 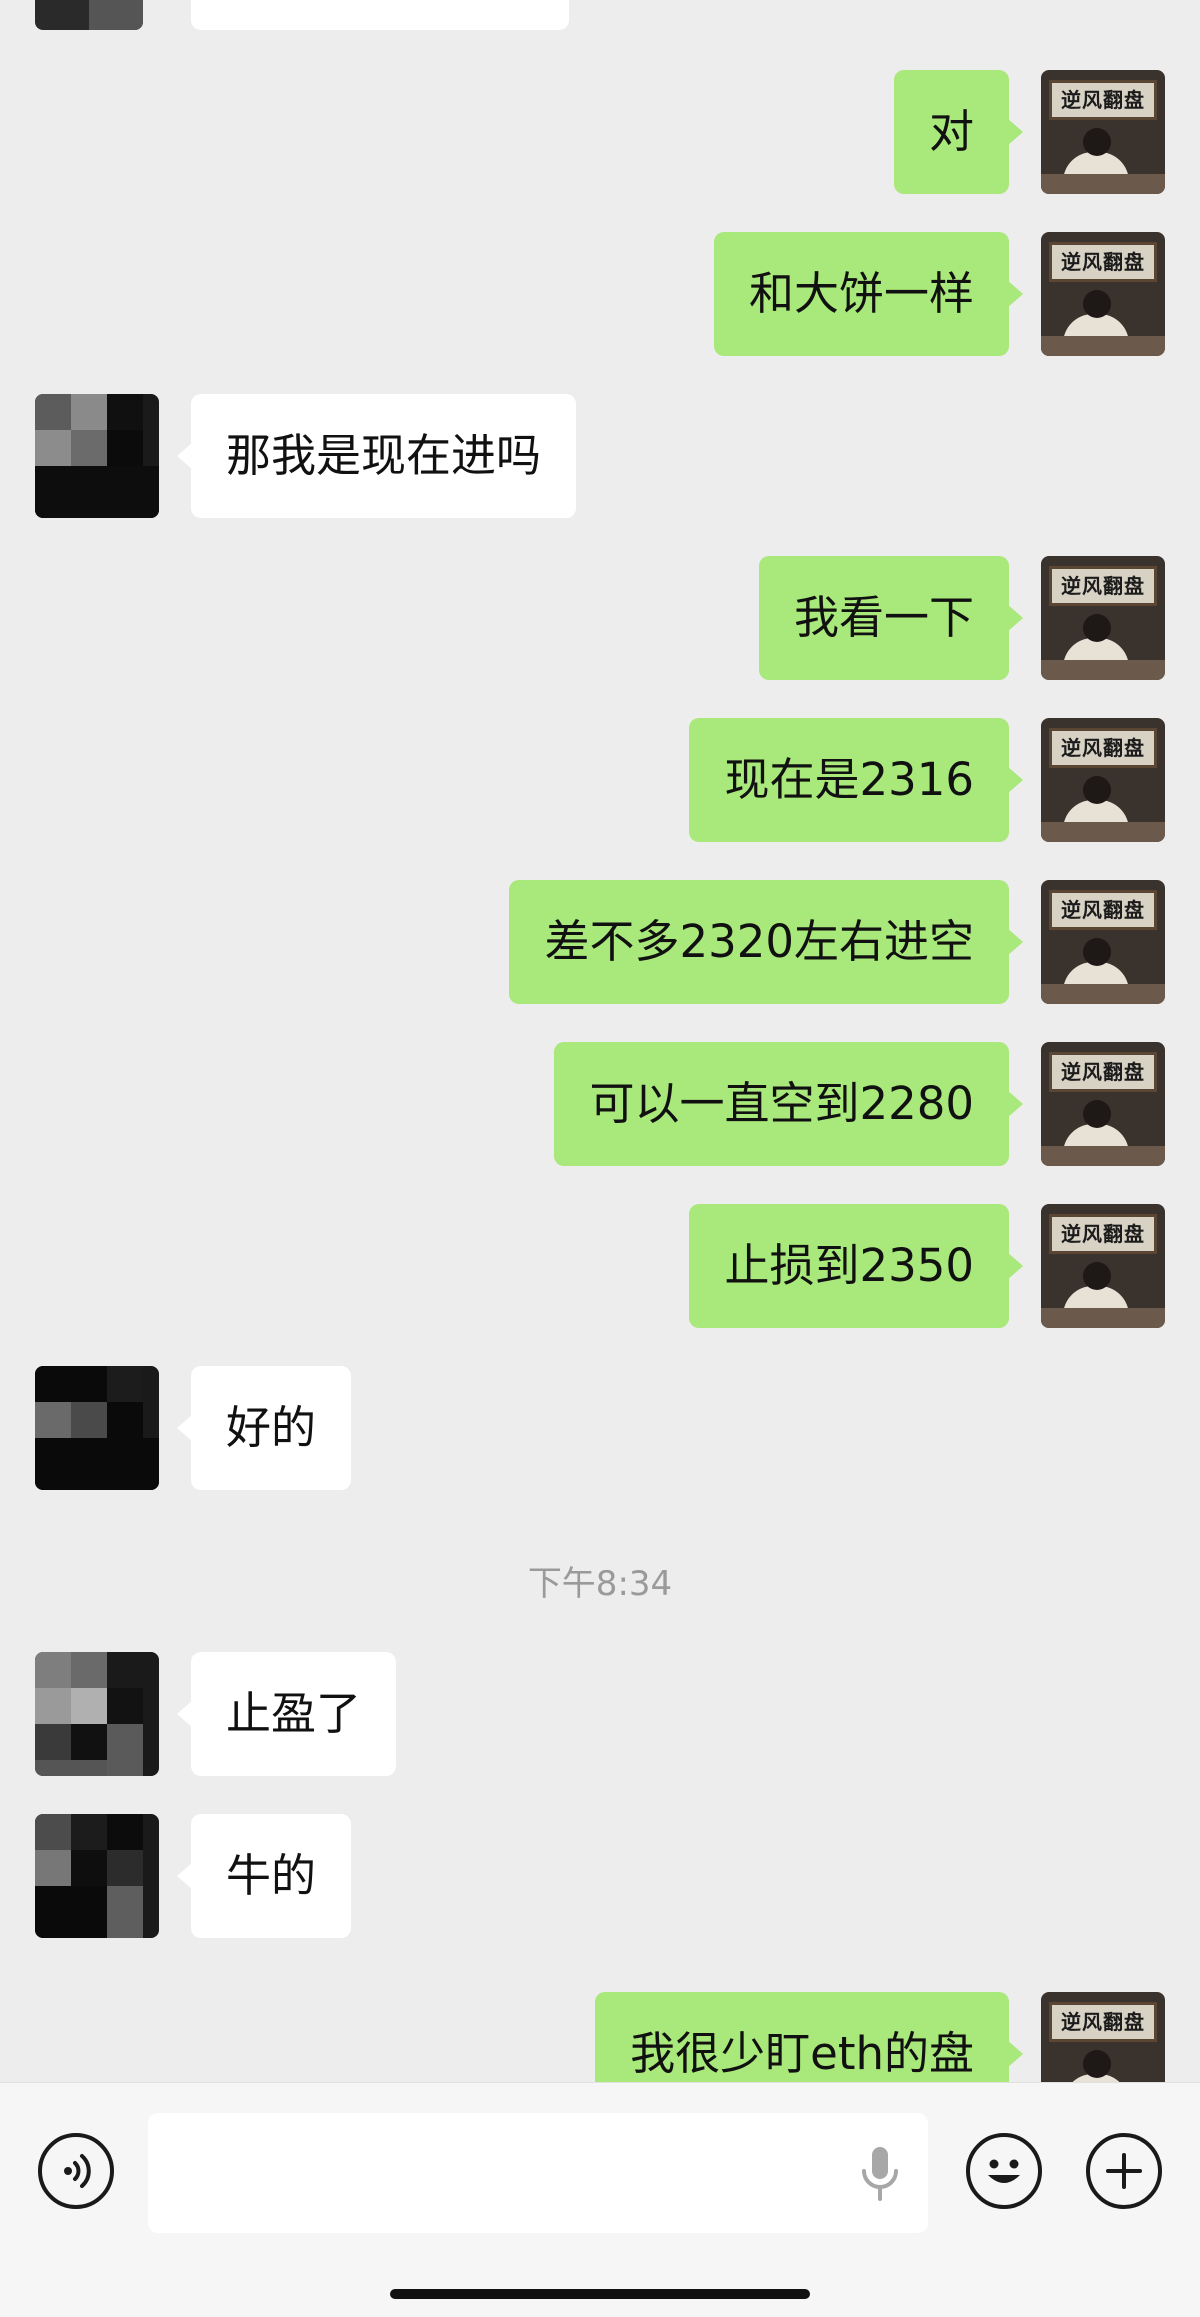 I want to click on message-bubble: 好的, so click(x=264, y=1428).